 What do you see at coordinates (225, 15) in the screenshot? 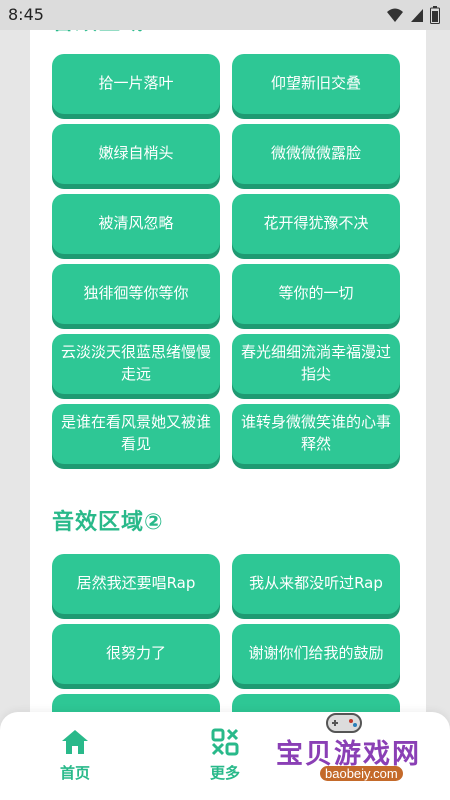
I see `status-bar: 8:45` at bounding box center [225, 15].